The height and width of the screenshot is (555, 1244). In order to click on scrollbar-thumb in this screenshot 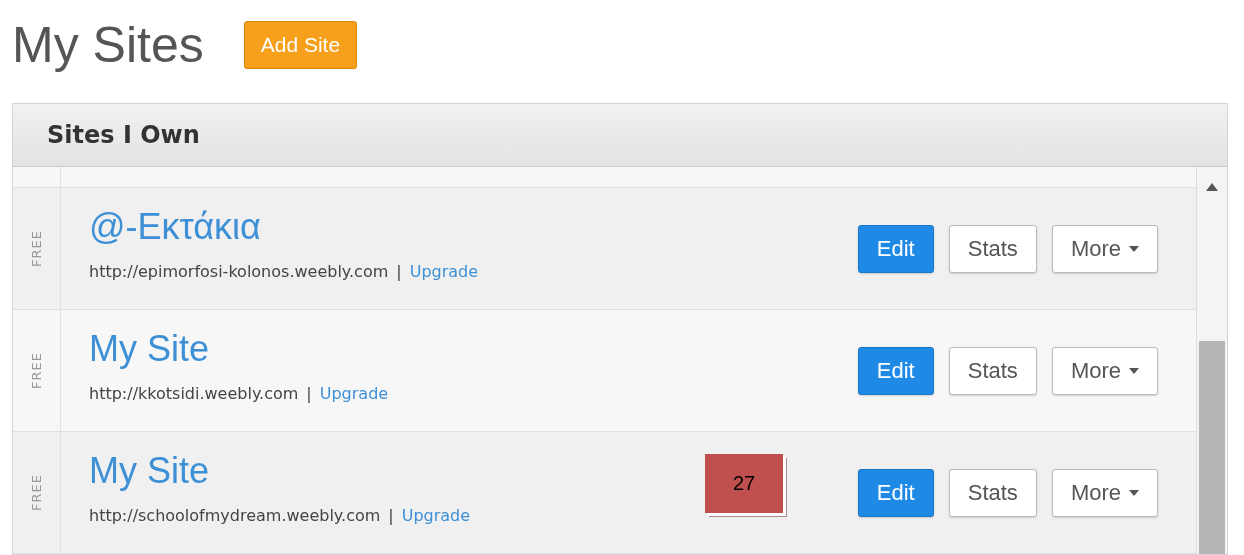, I will do `click(1212, 447)`.